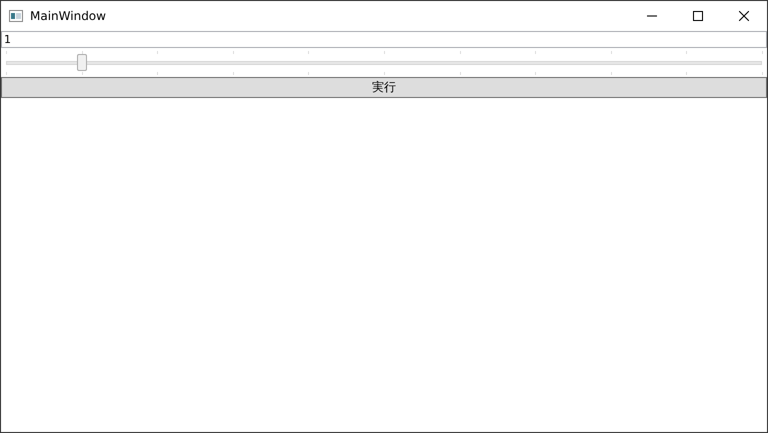  What do you see at coordinates (384, 39) in the screenshot?
I see `text-field: 1` at bounding box center [384, 39].